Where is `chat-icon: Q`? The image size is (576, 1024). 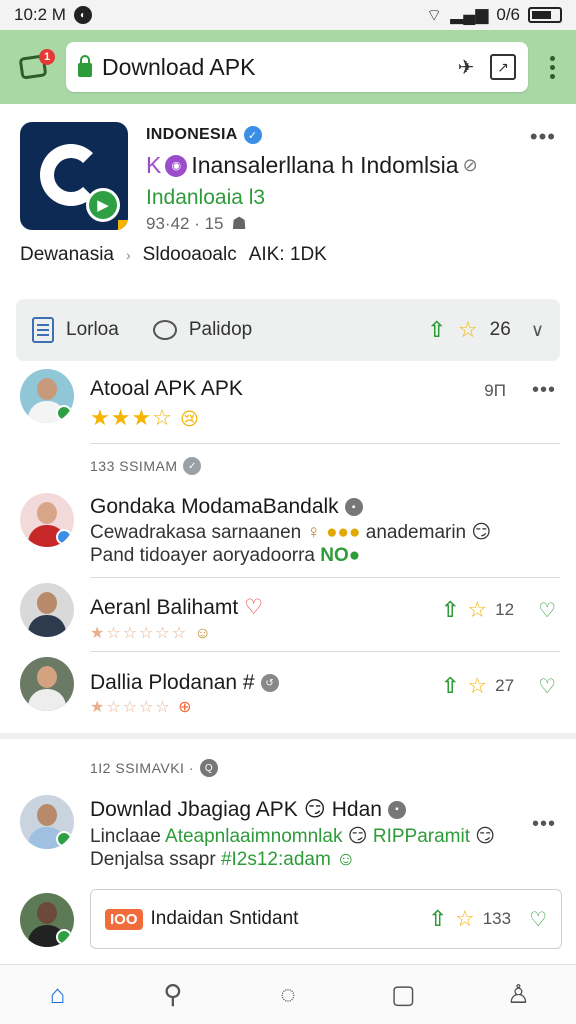
chat-icon: Q is located at coordinates (209, 768).